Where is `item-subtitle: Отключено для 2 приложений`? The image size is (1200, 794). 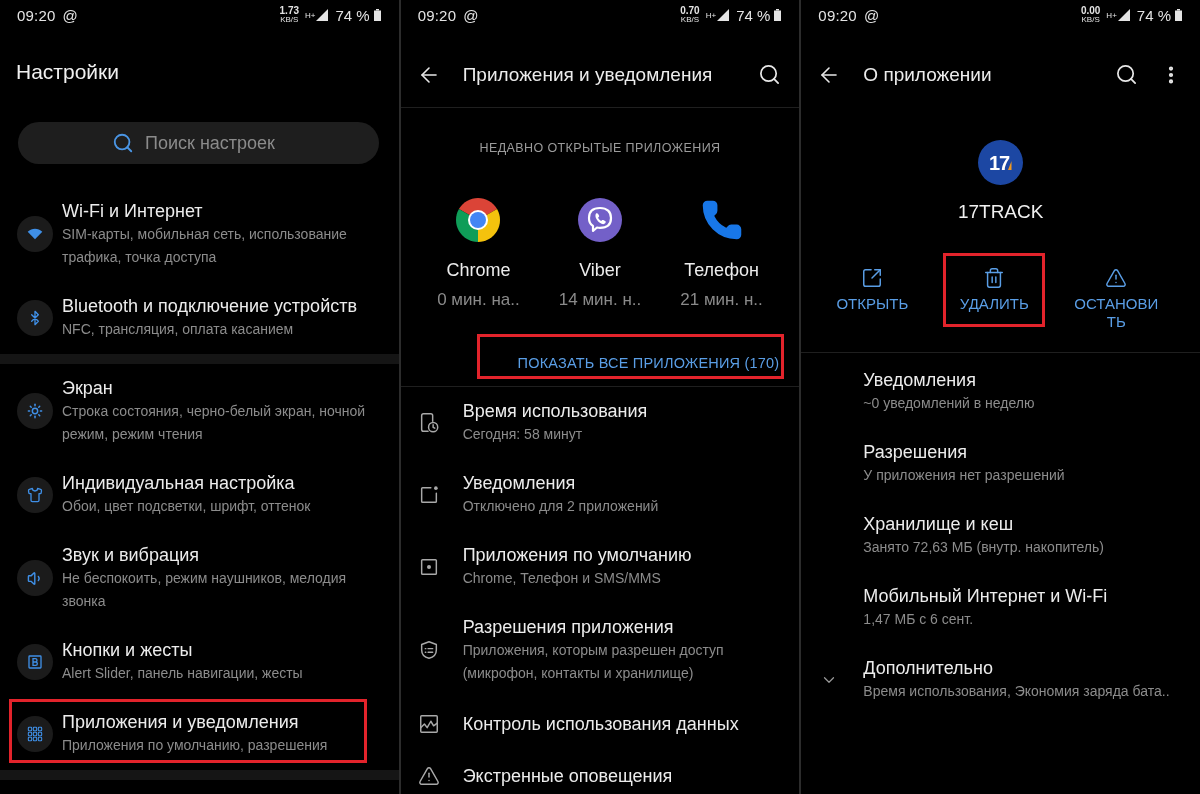
item-subtitle: Отключено для 2 приложений is located at coordinates (561, 506).